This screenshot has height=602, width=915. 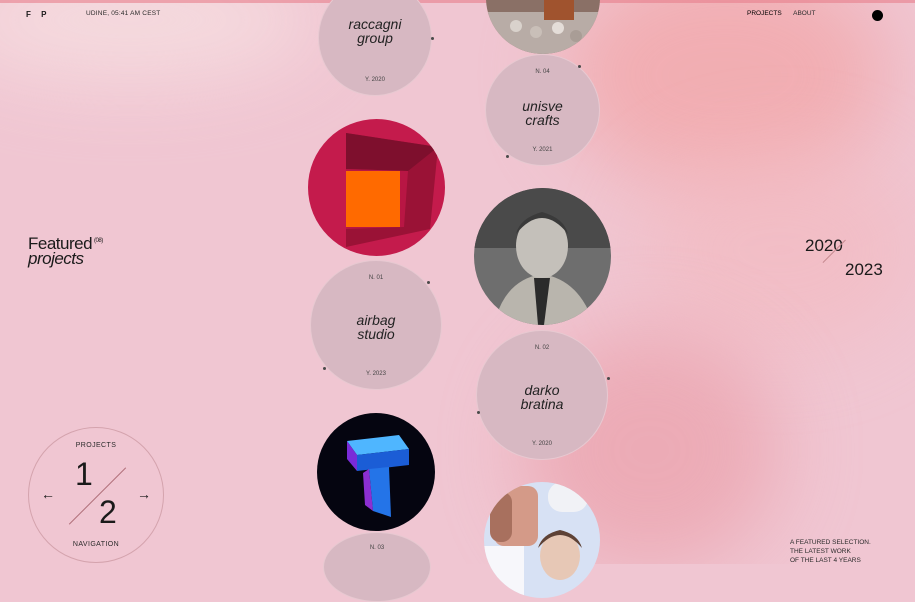 I want to click on arrow-left-icon: ←, so click(x=48, y=494).